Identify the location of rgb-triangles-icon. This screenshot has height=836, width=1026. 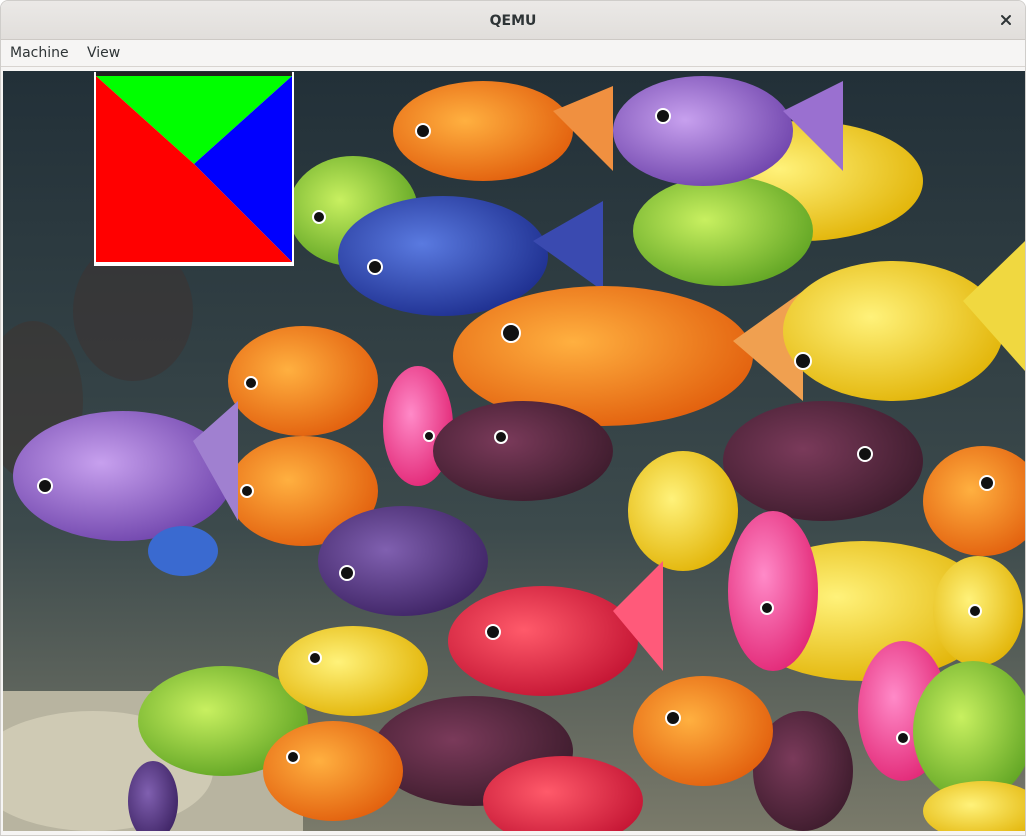
(194, 169).